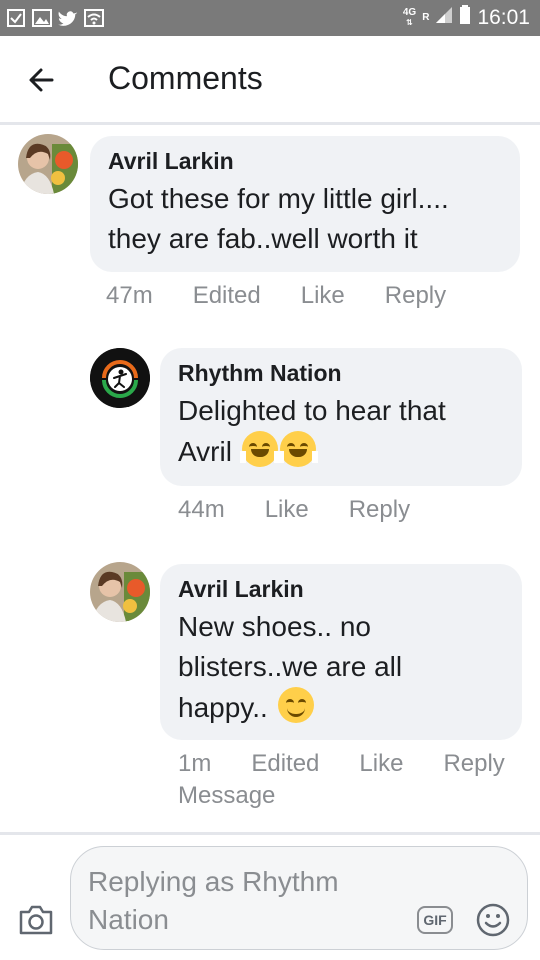 This screenshot has height=960, width=540. I want to click on comment-actions: 1m Edited Like Reply, so click(341, 764).